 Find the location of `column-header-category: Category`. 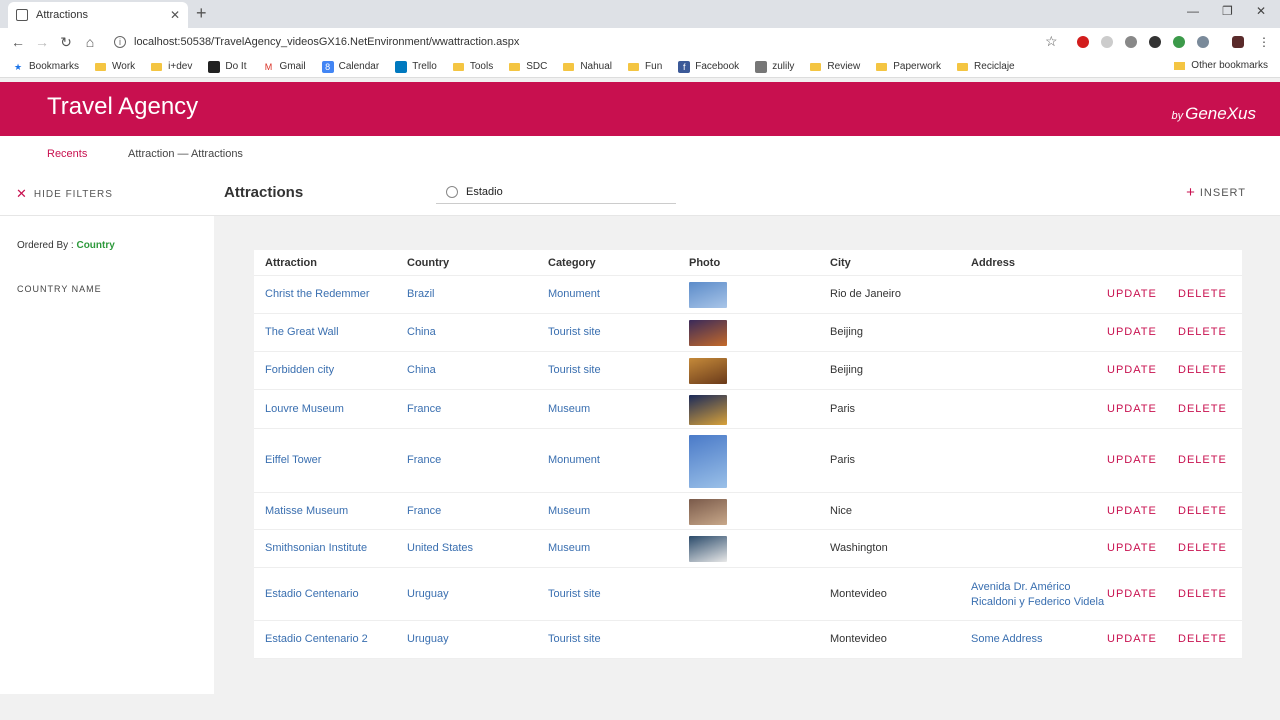

column-header-category: Category is located at coordinates (572, 263).